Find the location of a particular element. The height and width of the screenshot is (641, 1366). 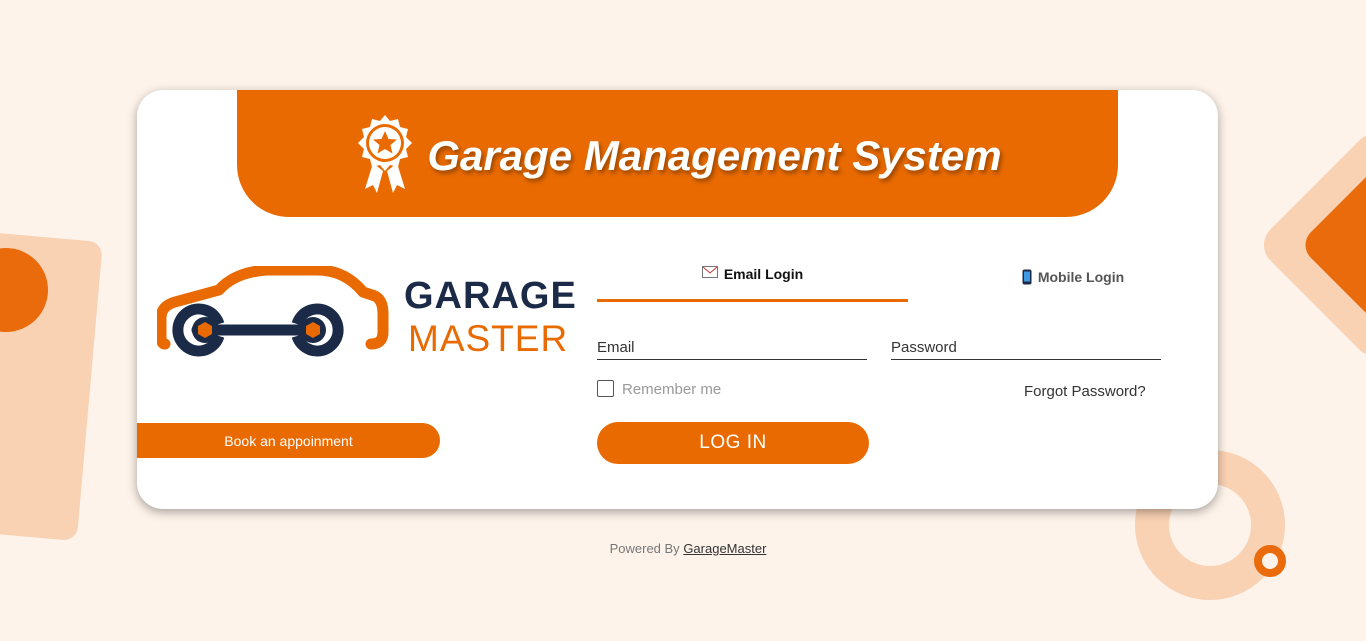

tab-mobile-login-label: Mobile Login is located at coordinates (1081, 277).